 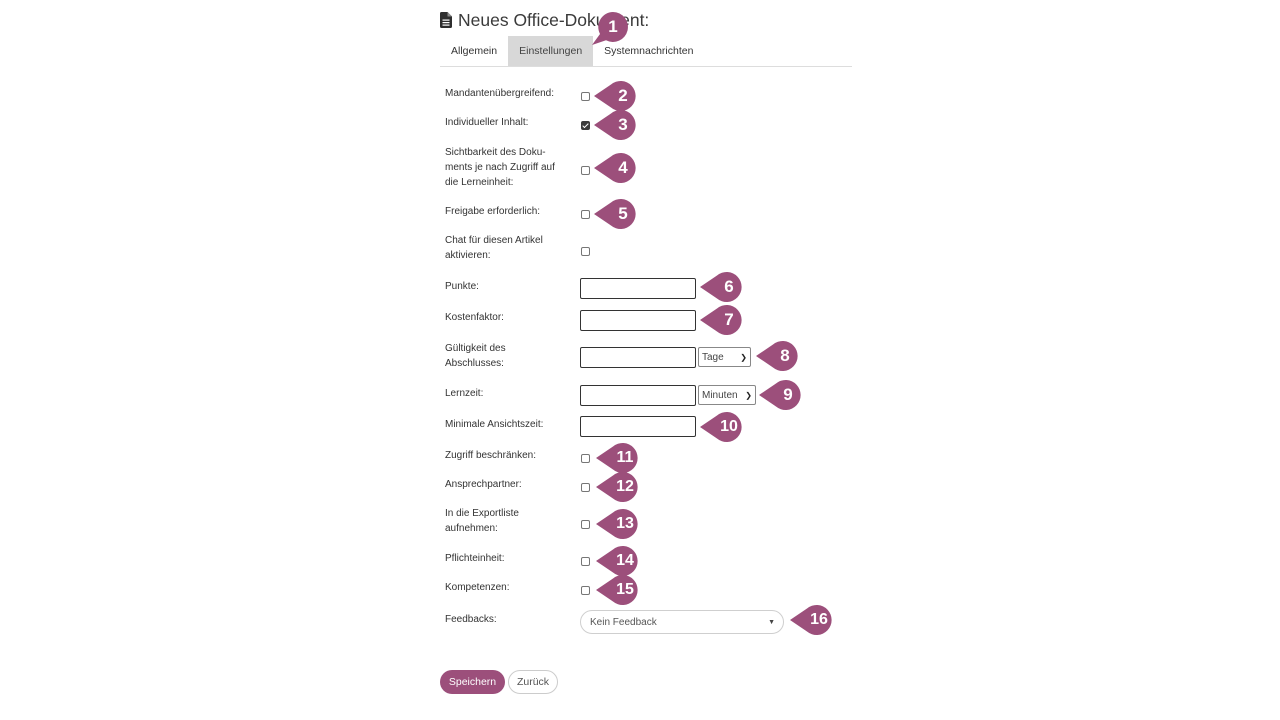 I want to click on checkbox-mandanten, so click(x=585, y=96).